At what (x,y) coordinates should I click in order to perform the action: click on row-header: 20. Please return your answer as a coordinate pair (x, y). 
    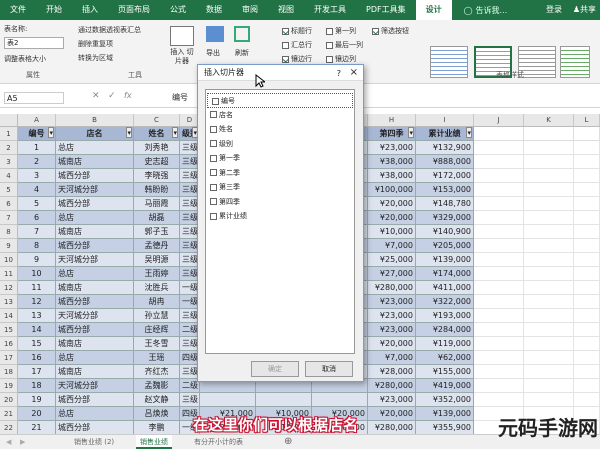
    Looking at the image, I should click on (9, 400).